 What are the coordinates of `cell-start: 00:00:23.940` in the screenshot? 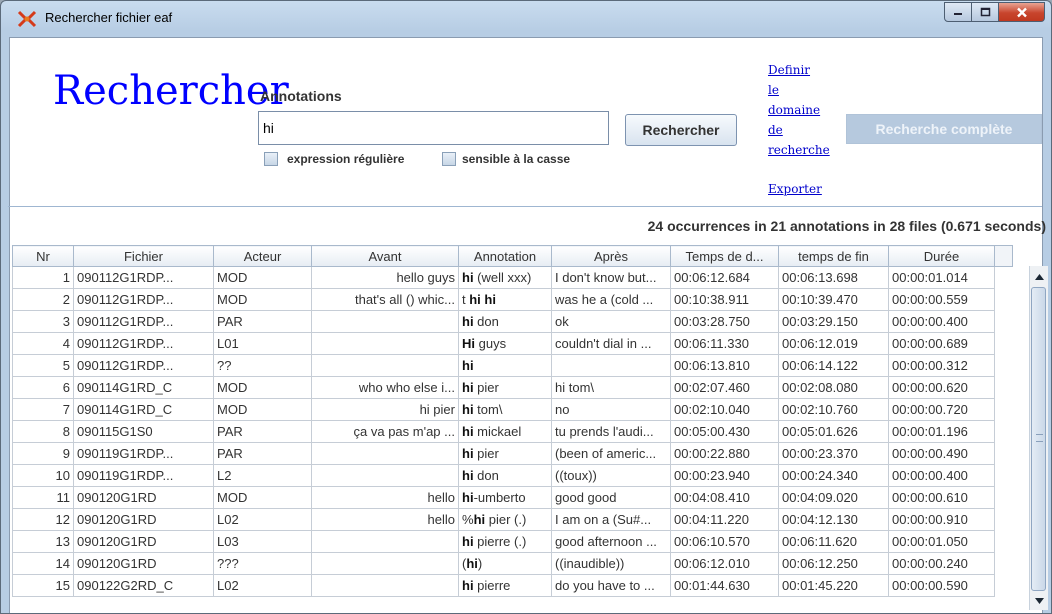 It's located at (724, 475).